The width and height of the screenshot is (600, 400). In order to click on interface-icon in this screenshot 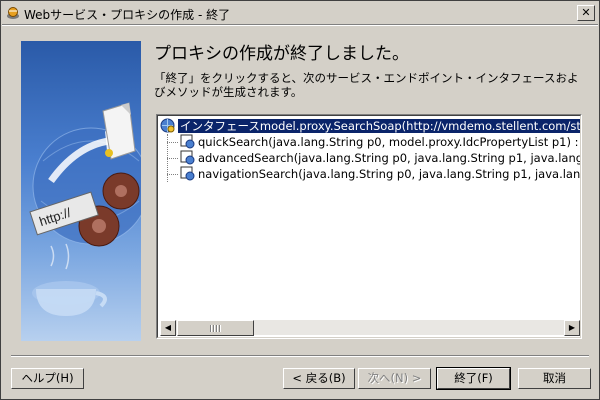, I will do `click(167, 125)`.